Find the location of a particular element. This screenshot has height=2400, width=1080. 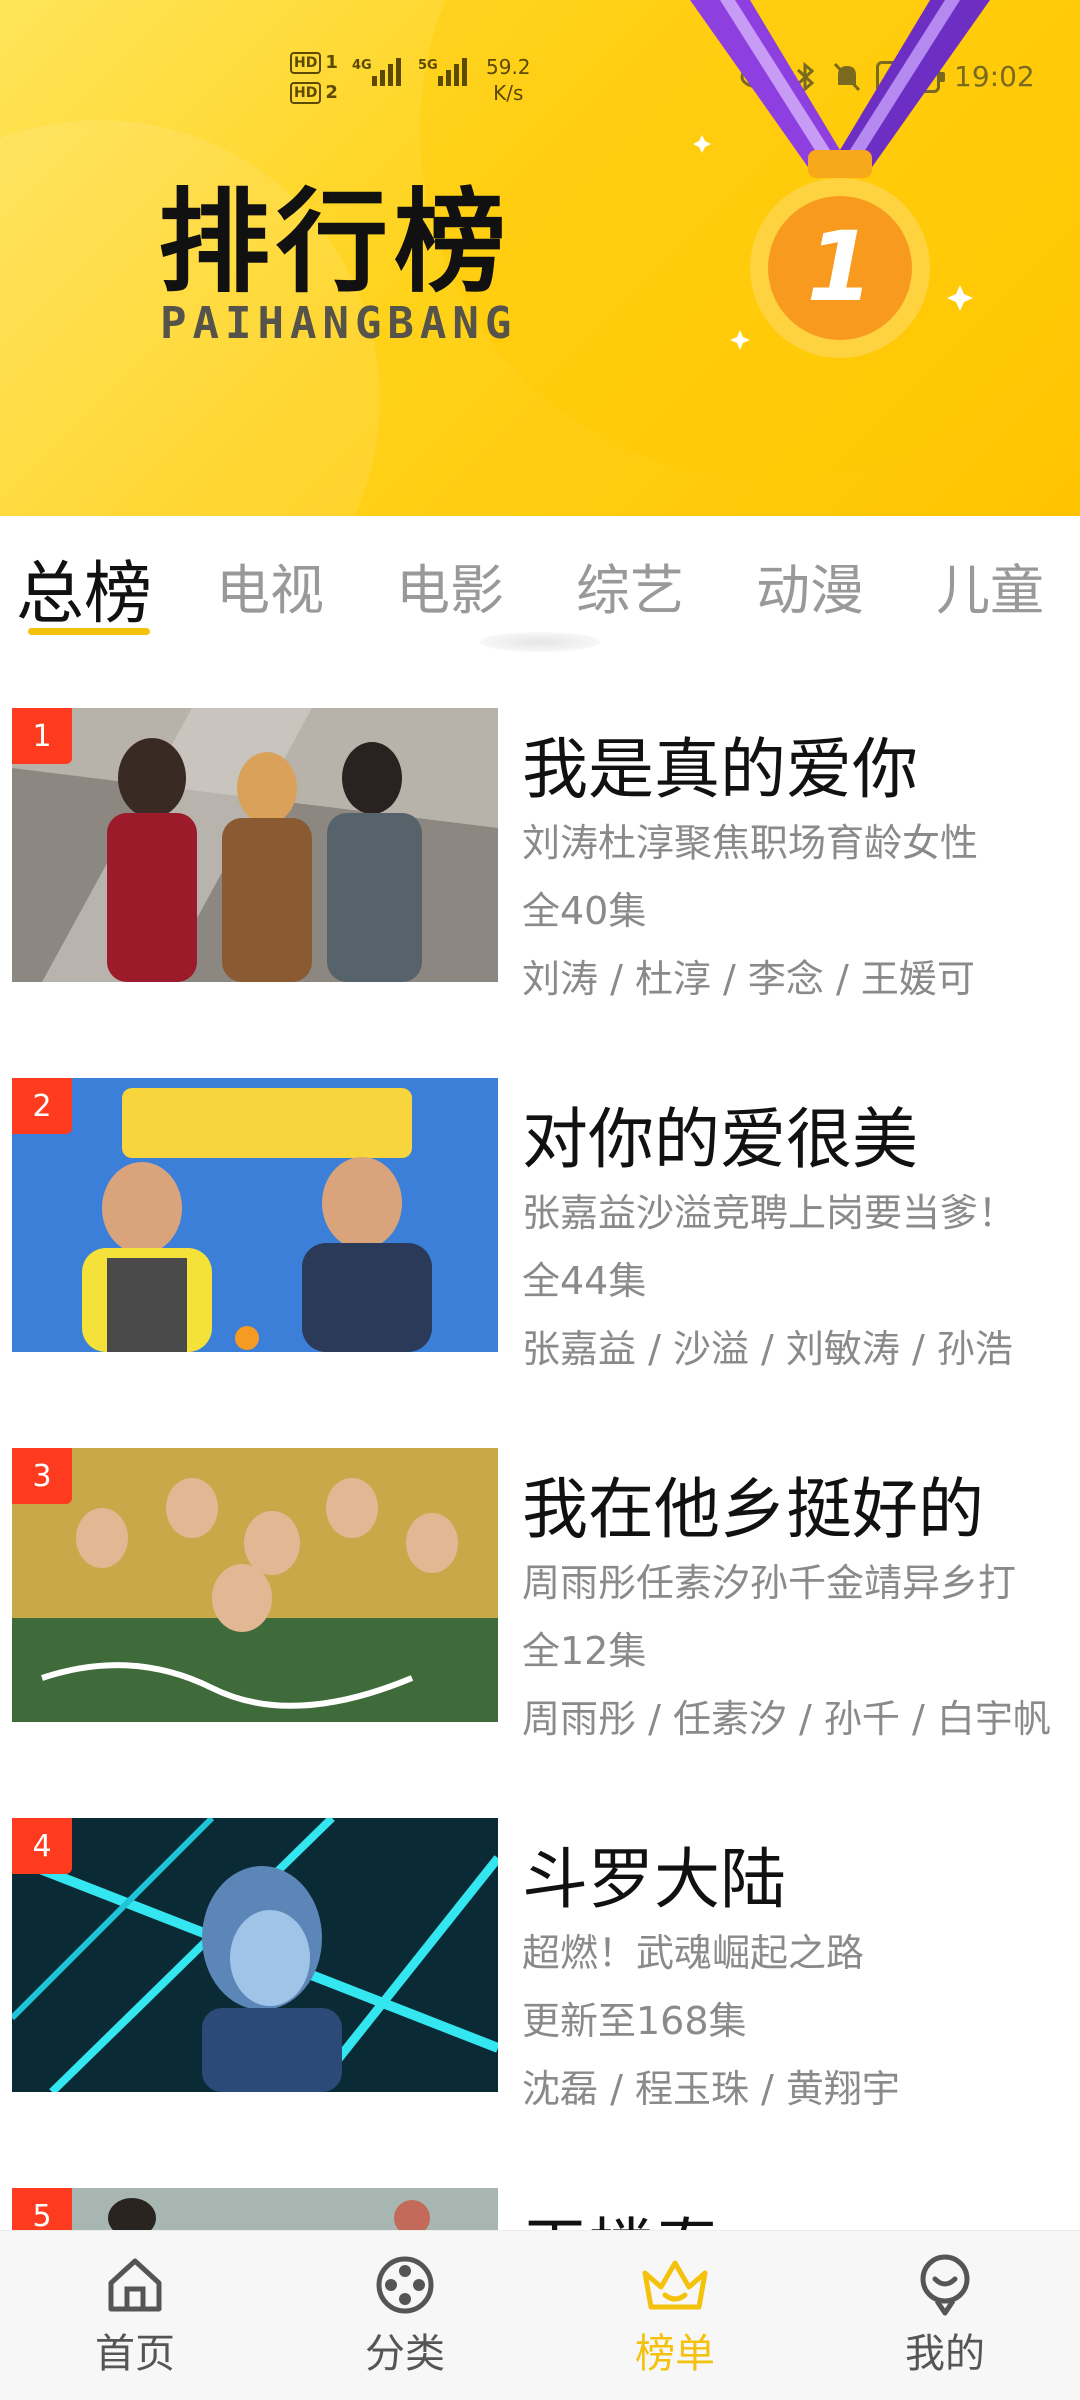

nav-label: 首页 is located at coordinates (135, 2354).